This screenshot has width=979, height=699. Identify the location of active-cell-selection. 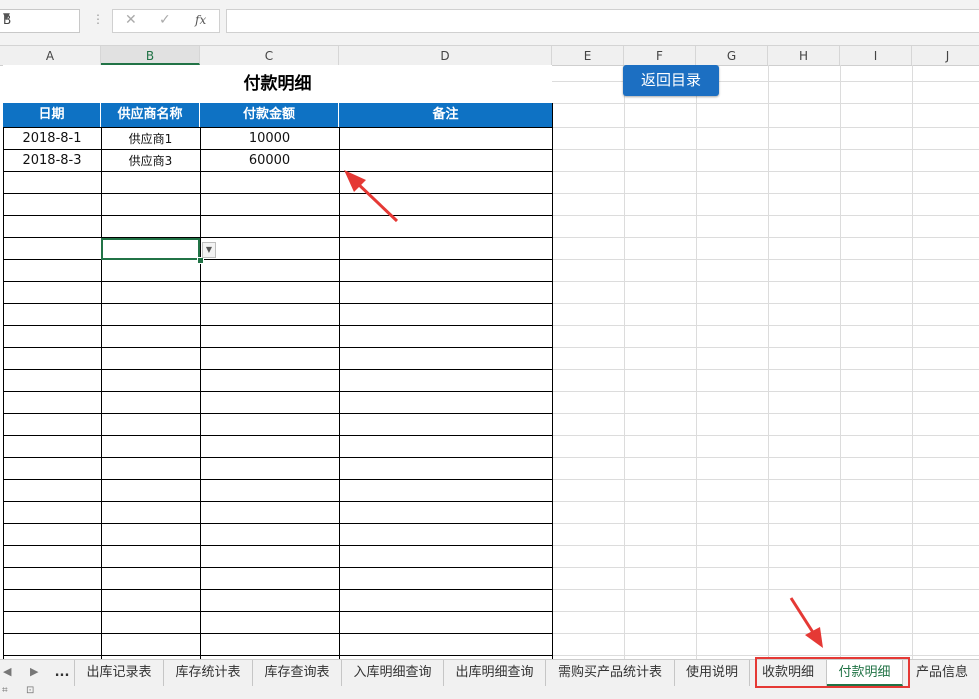
(150, 249).